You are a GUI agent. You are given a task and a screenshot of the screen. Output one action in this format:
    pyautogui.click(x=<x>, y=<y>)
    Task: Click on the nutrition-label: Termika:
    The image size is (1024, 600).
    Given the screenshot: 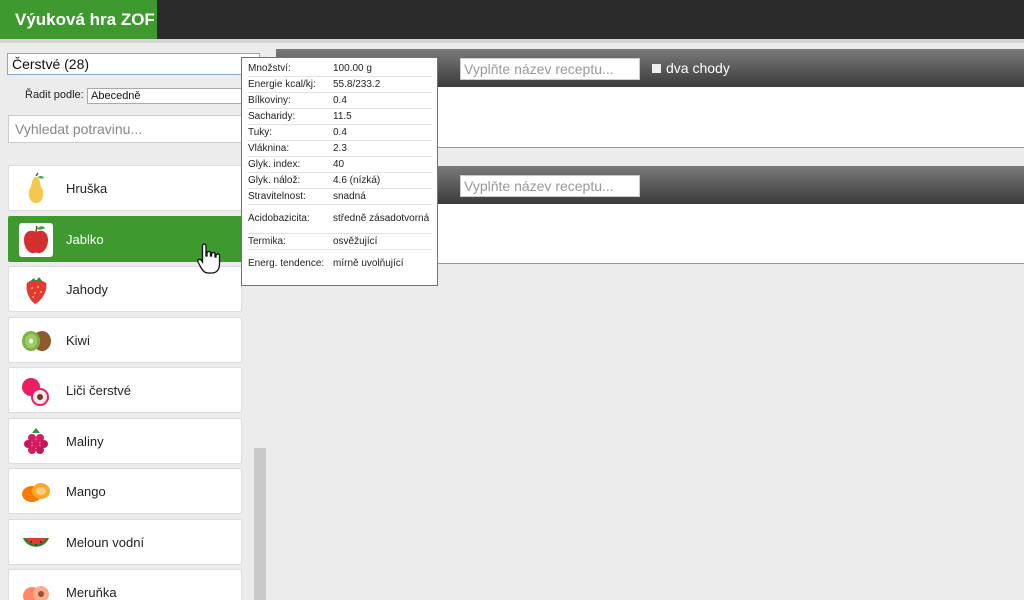 What is the action you would take?
    pyautogui.click(x=290, y=241)
    